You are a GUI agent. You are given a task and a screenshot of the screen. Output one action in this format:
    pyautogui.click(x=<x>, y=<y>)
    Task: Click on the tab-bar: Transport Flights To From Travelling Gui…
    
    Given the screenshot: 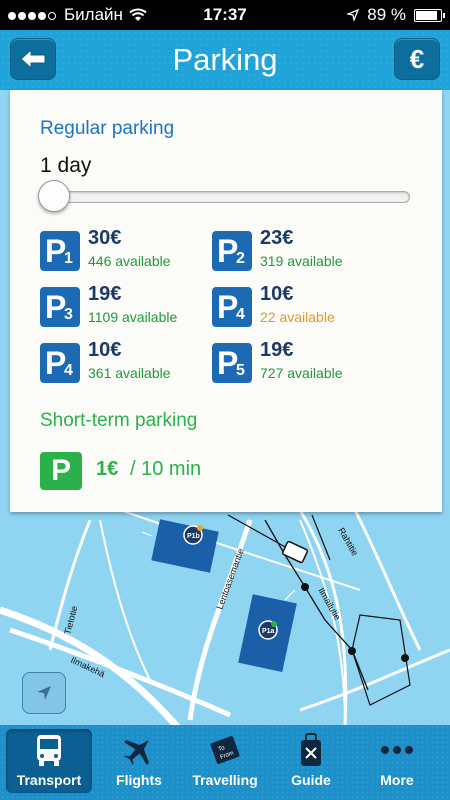 What is the action you would take?
    pyautogui.click(x=225, y=762)
    